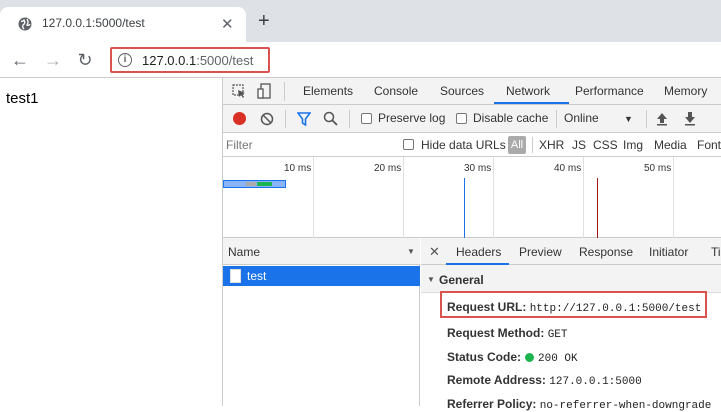 The image size is (721, 412). What do you see at coordinates (328, 91) in the screenshot?
I see `tab-elements: Elements` at bounding box center [328, 91].